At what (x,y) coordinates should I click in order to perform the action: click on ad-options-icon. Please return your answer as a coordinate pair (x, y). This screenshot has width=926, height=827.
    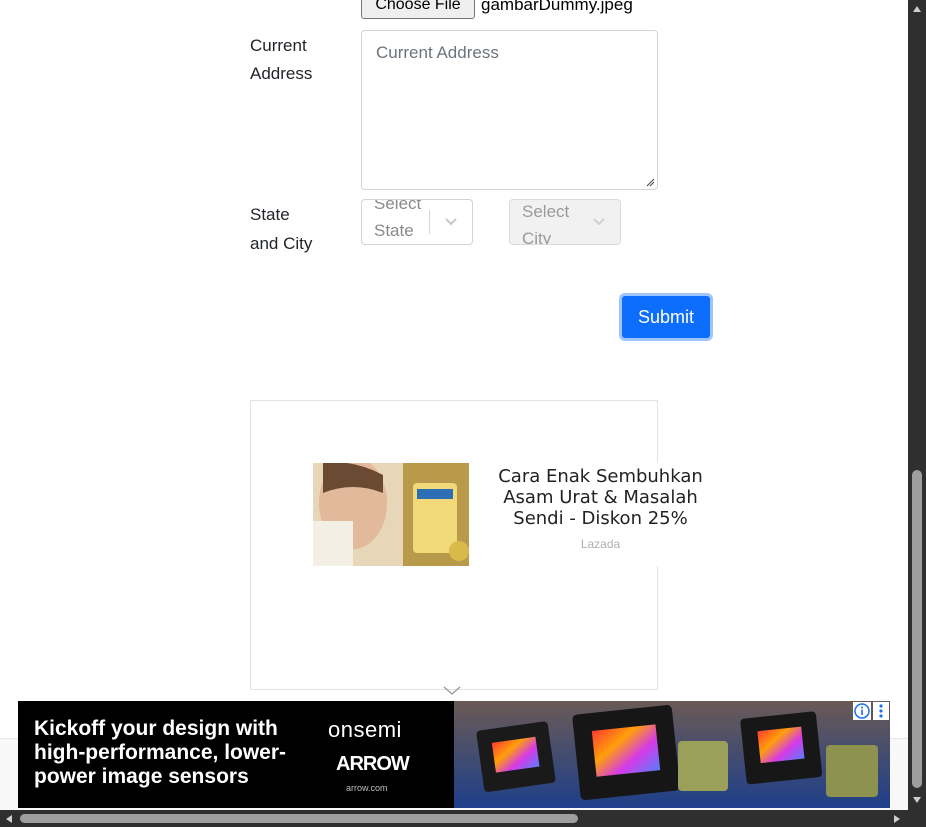
    Looking at the image, I should click on (881, 711).